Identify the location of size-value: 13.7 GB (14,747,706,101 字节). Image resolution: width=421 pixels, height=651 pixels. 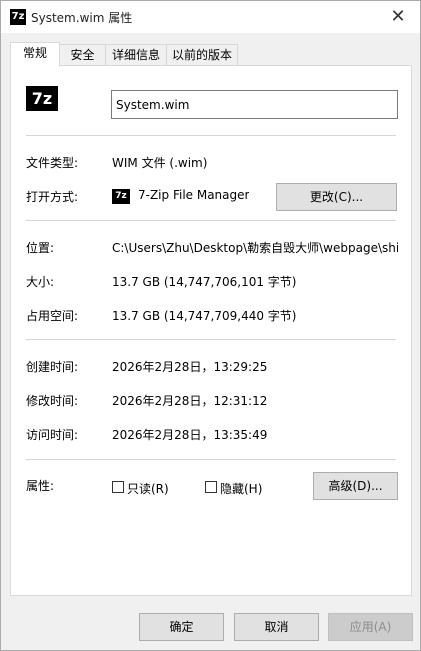
(204, 282).